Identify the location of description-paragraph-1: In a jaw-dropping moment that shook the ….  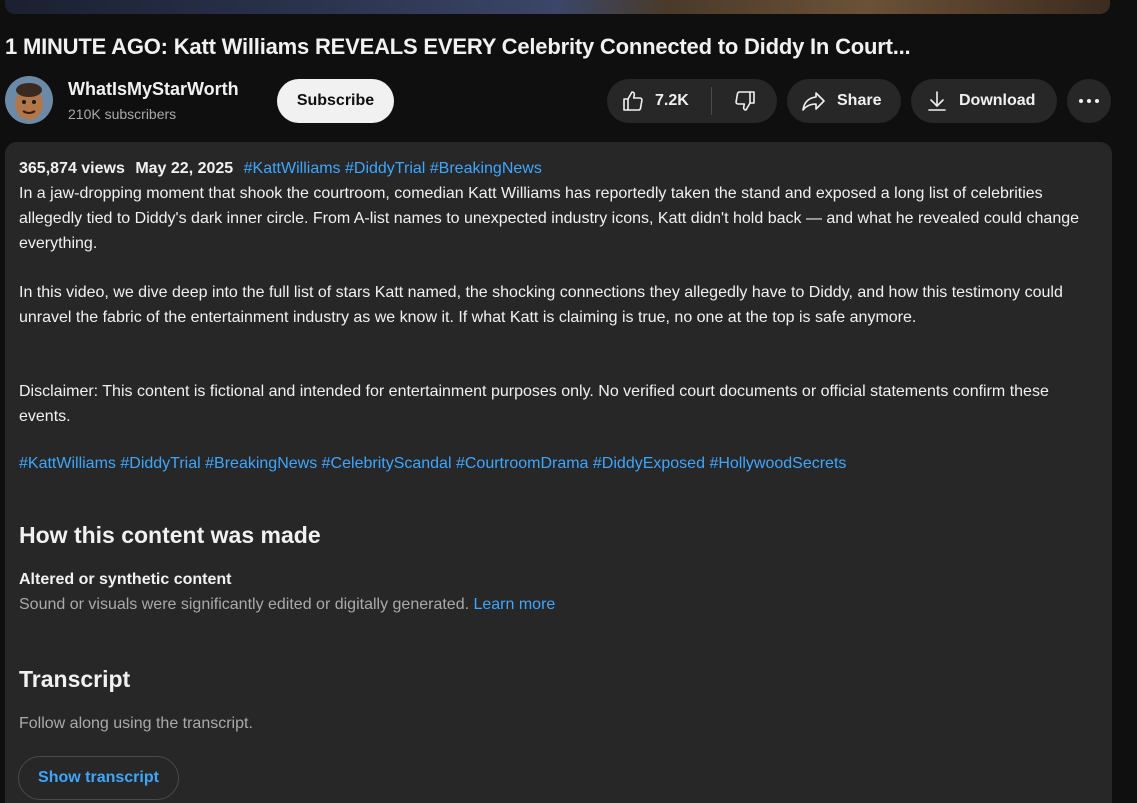
(549, 218).